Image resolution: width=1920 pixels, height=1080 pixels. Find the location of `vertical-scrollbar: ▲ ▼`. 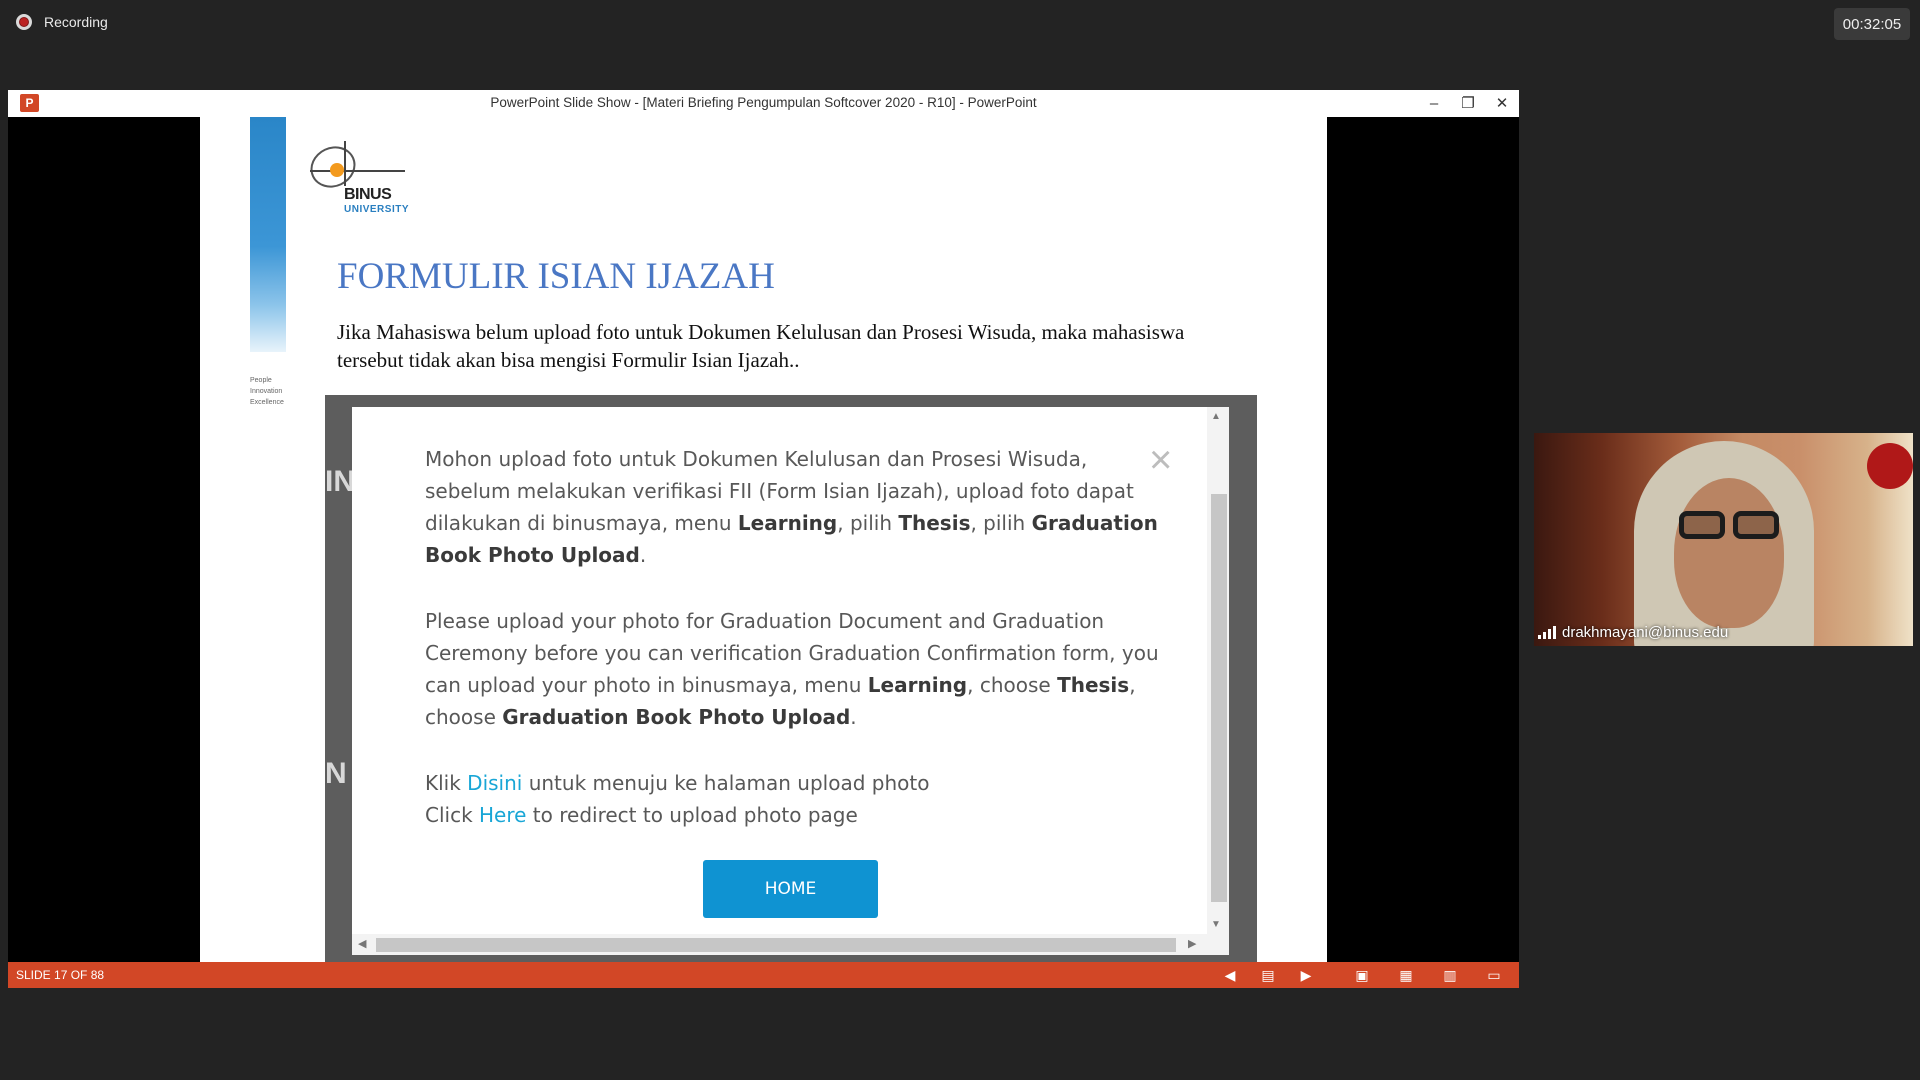

vertical-scrollbar: ▲ ▼ is located at coordinates (1218, 670).